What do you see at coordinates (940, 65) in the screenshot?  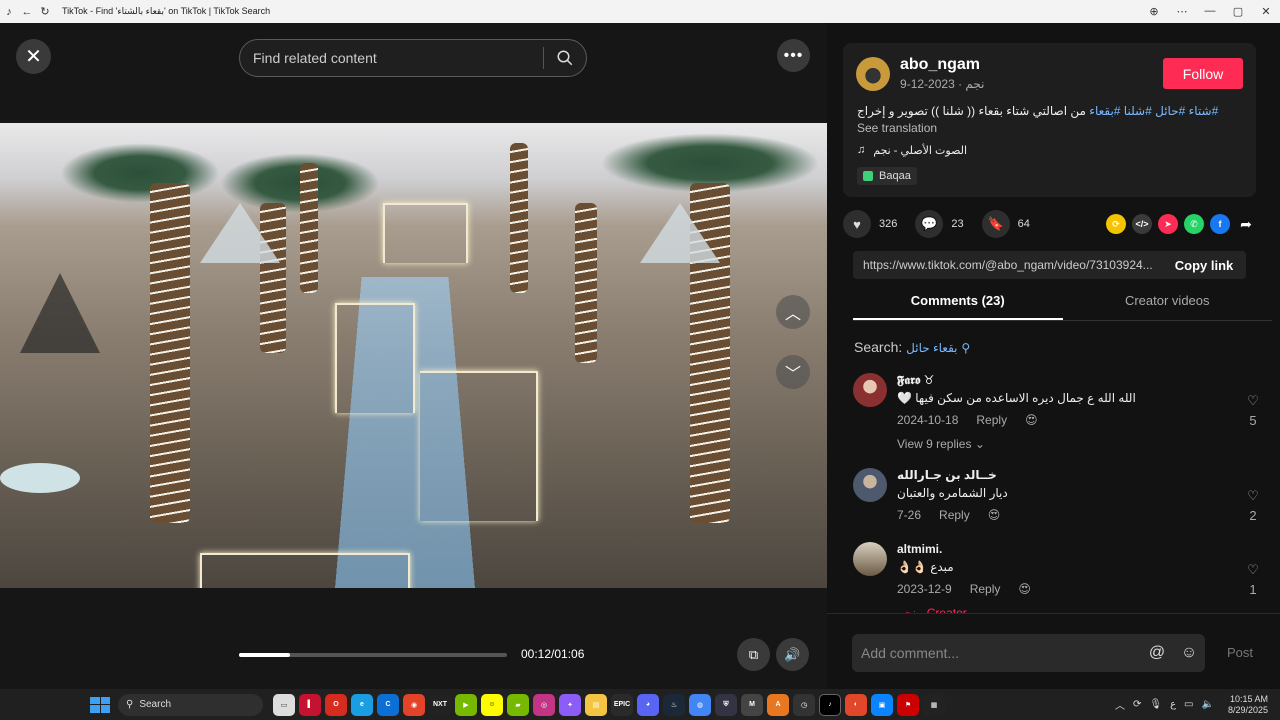 I see `author-name: abo_ngam` at bounding box center [940, 65].